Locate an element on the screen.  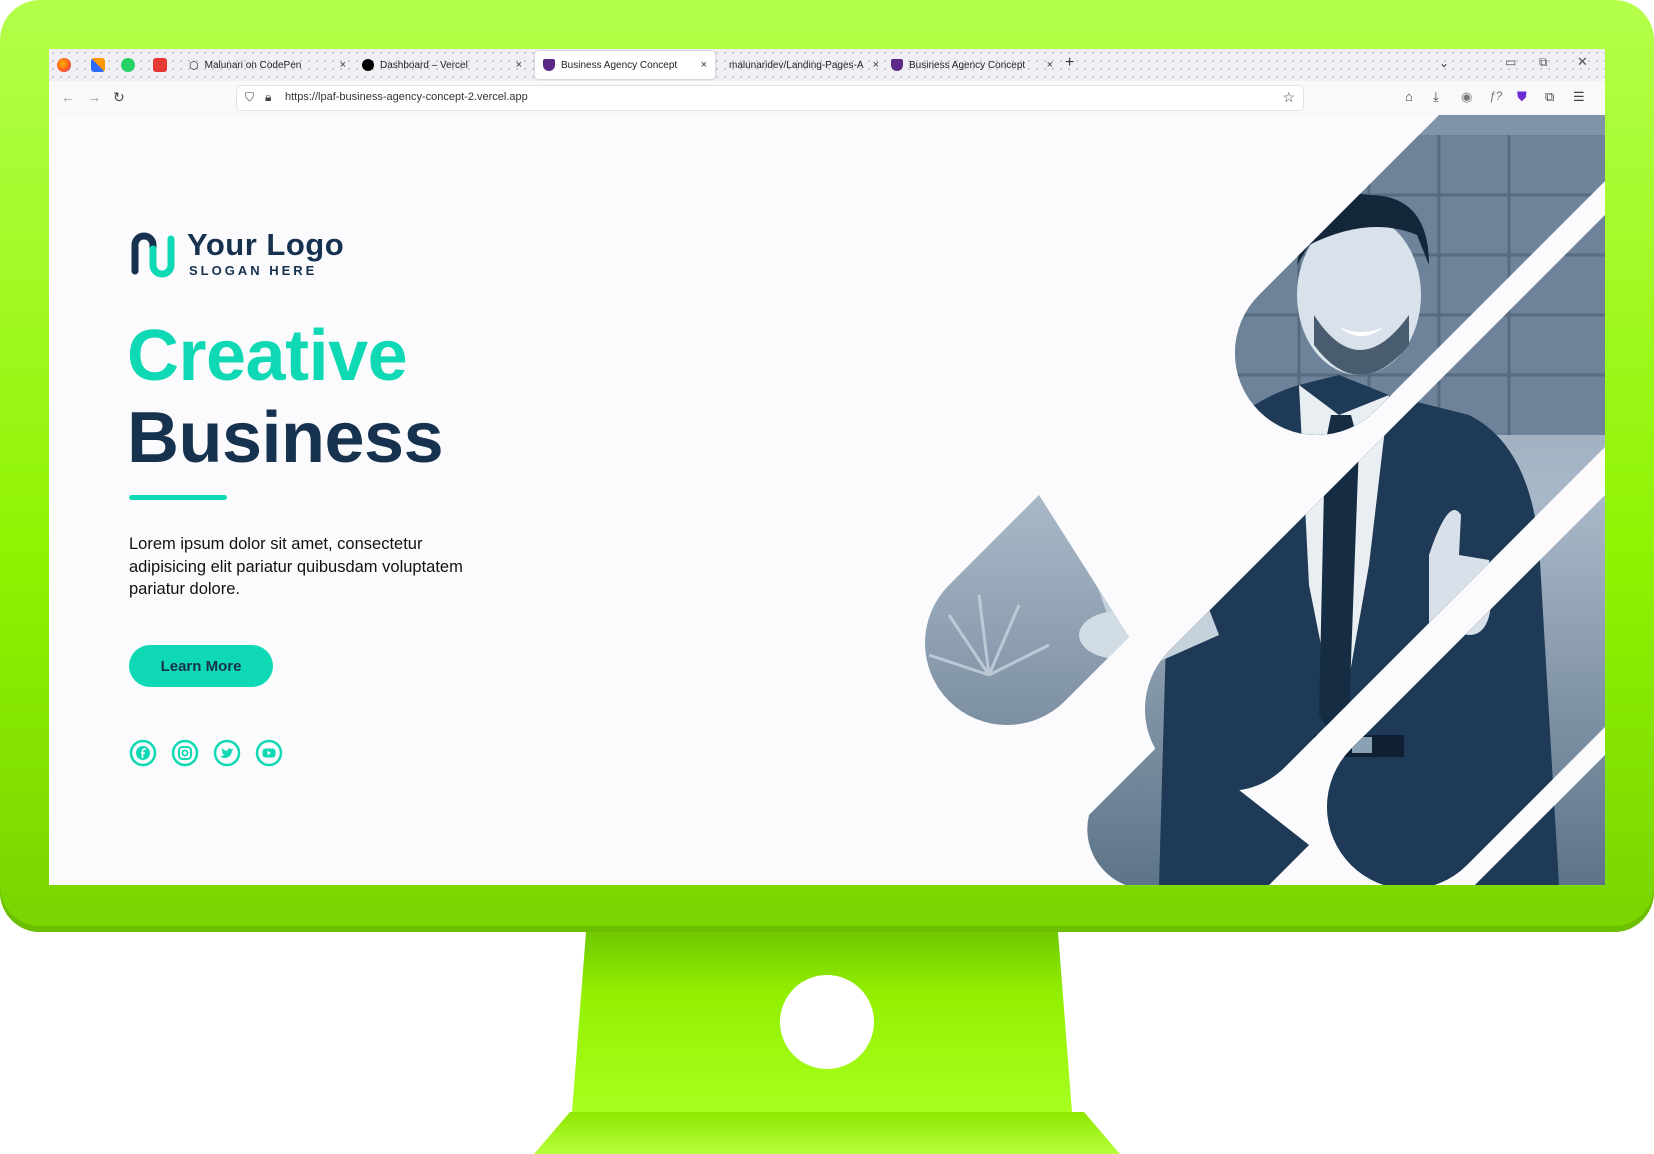
download-icon: ⤓ is located at coordinates (1436, 97).